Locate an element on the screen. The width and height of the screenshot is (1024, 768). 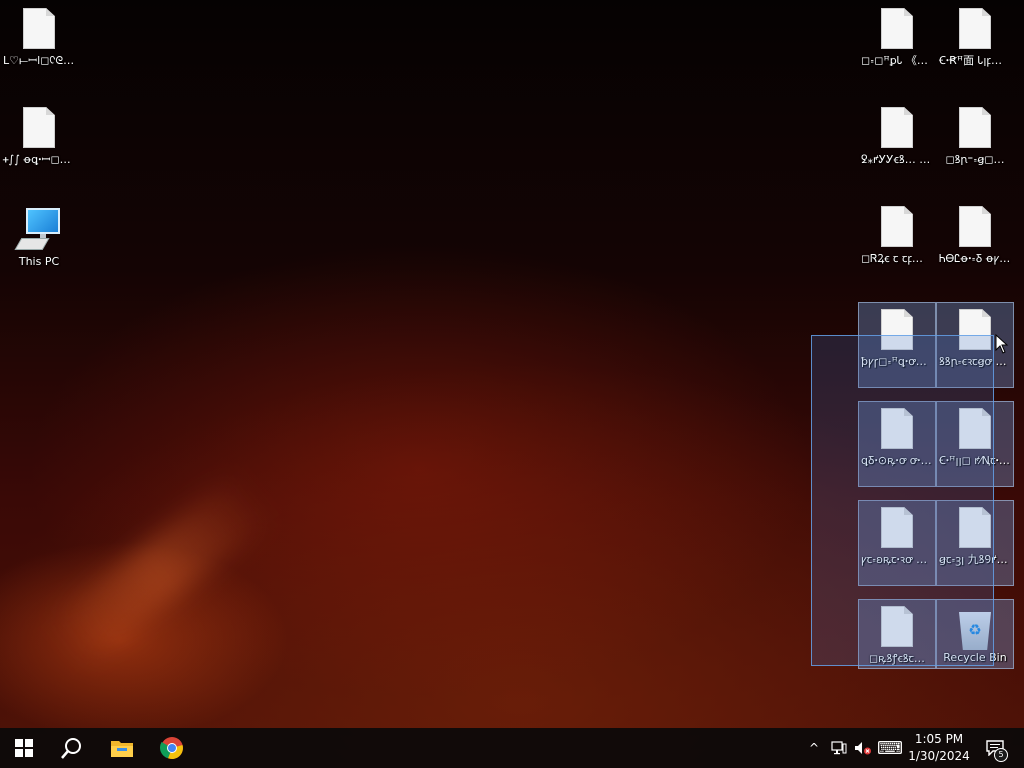
chevron-up-icon: ^ is located at coordinates (814, 748).